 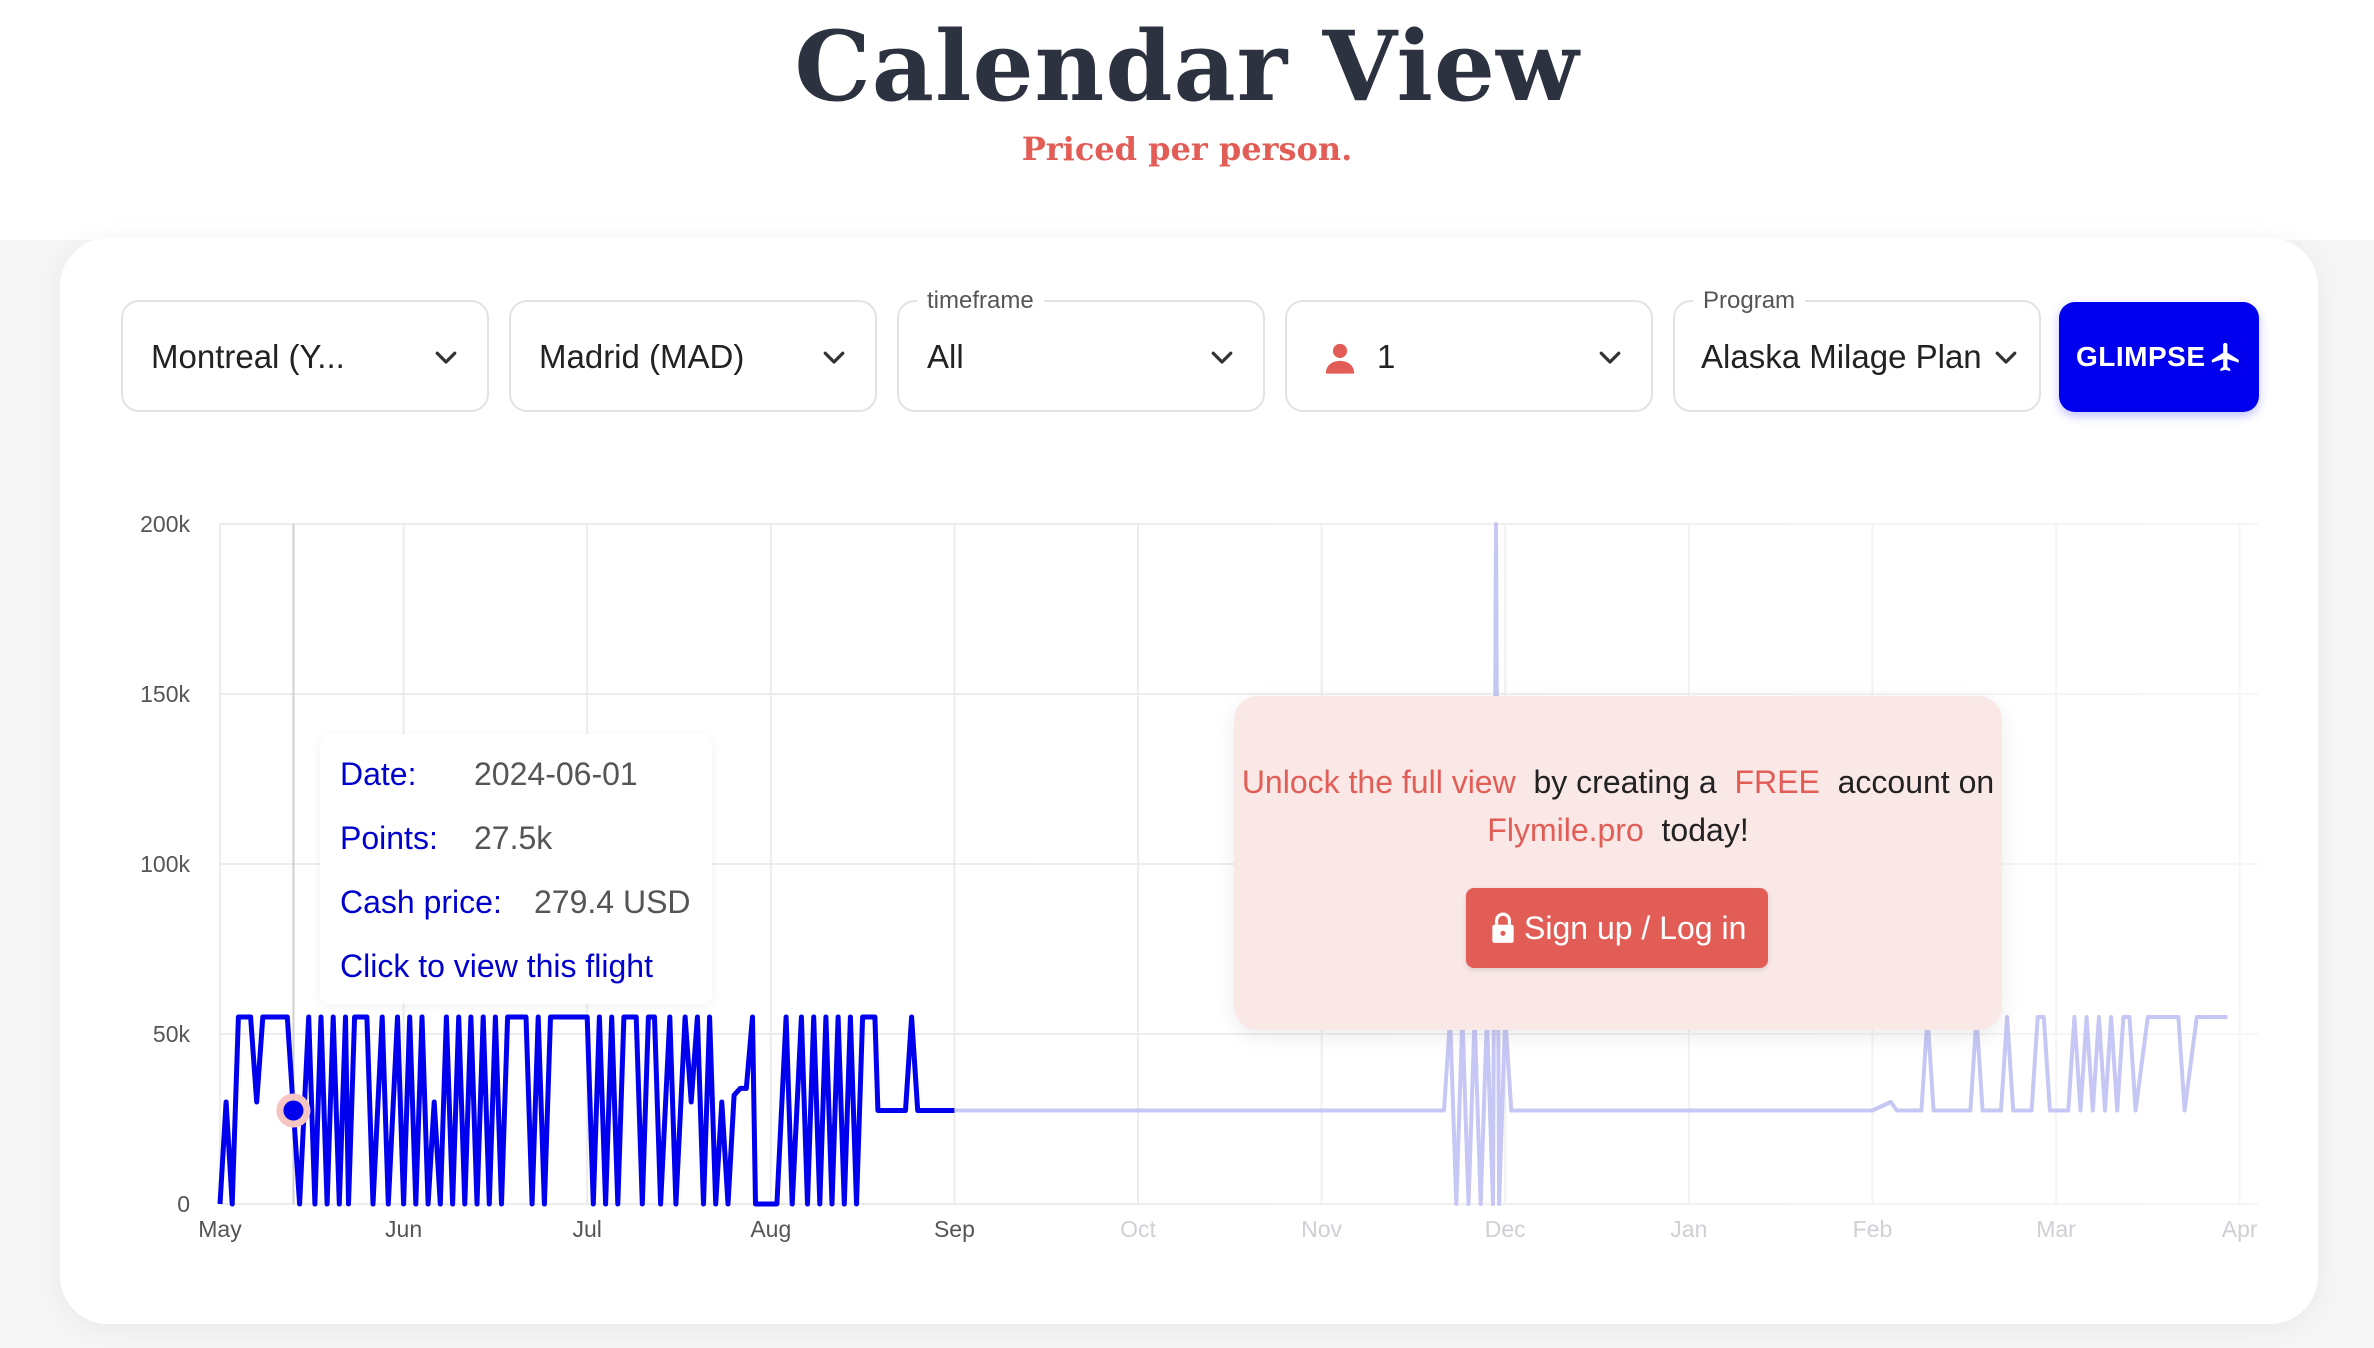 I want to click on y-tick-label: 50k, so click(x=172, y=1034).